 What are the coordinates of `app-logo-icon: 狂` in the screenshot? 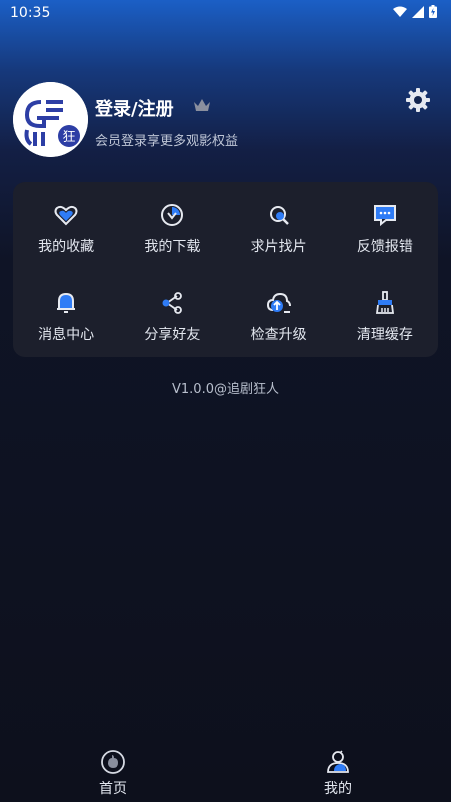 It's located at (50, 119).